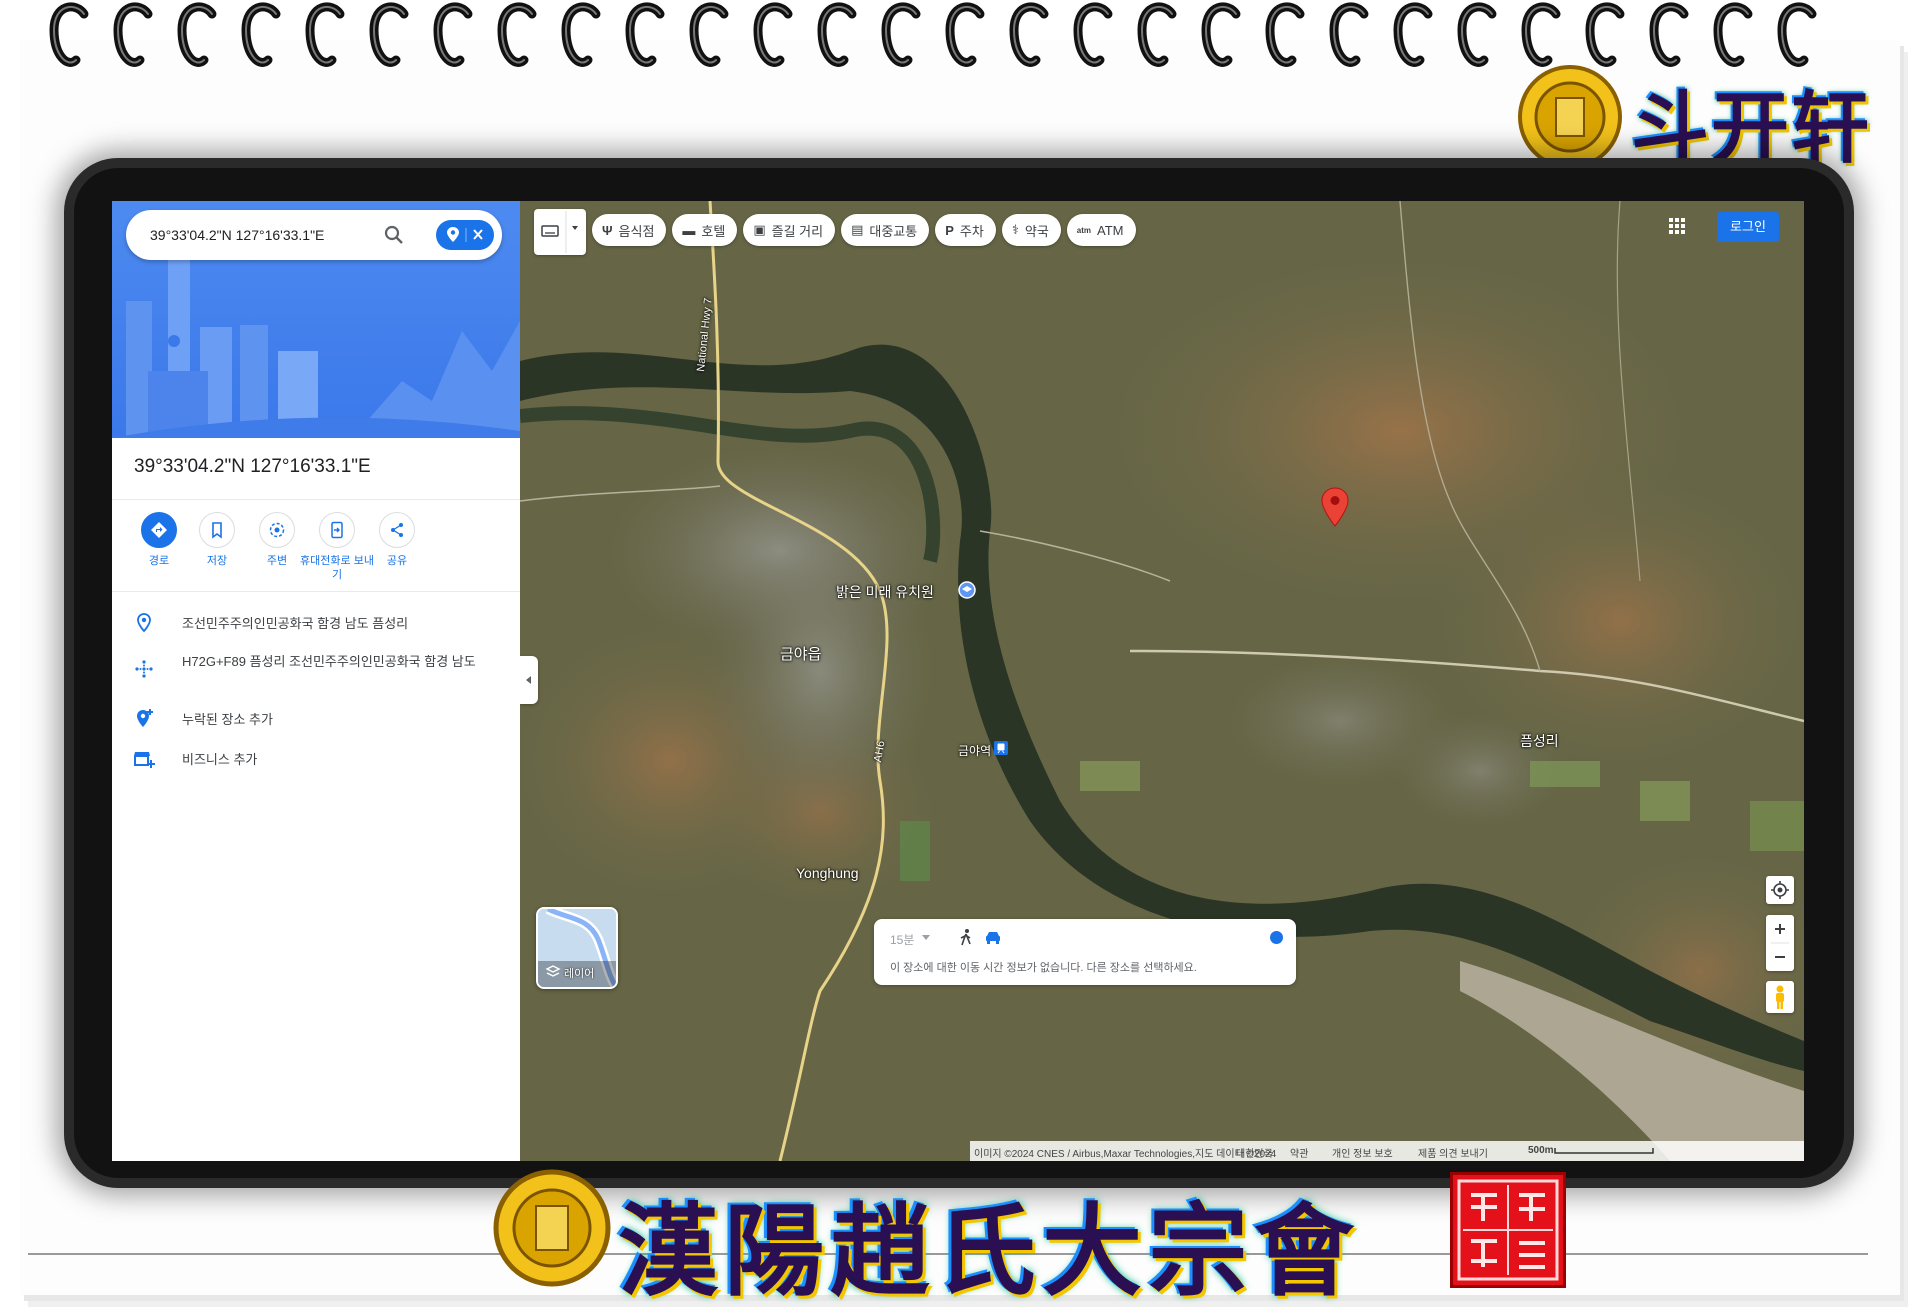  What do you see at coordinates (579, 974) in the screenshot?
I see `layers-label: 레이어` at bounding box center [579, 974].